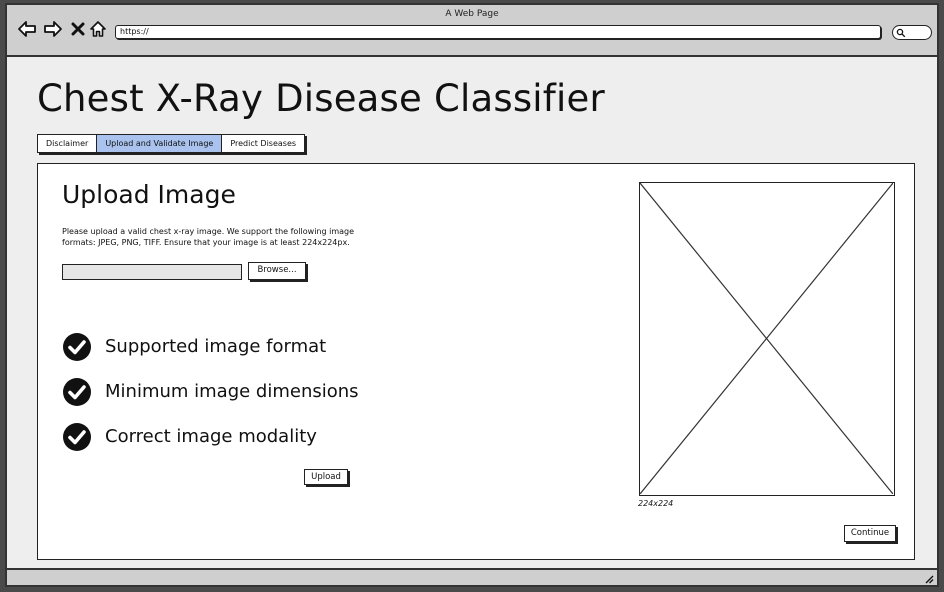  I want to click on window-title: A Web Page, so click(472, 14).